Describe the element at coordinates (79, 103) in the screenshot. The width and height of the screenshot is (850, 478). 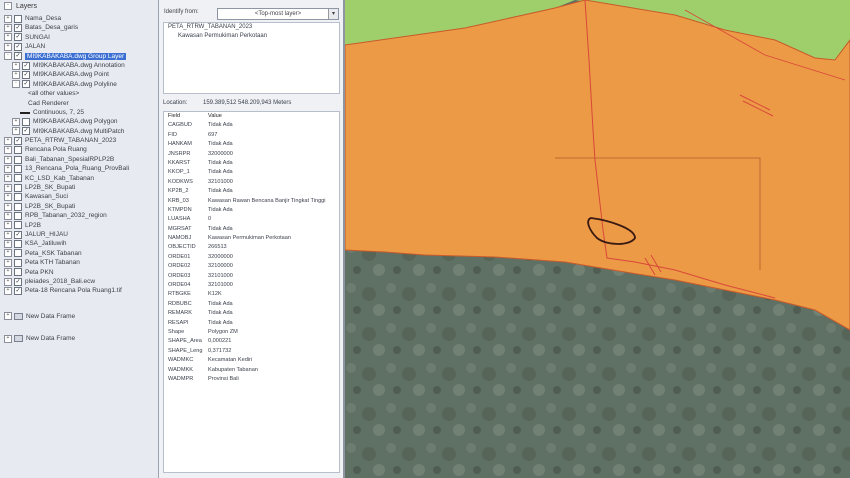
I see `layer-item: Cad Renderer` at that location.